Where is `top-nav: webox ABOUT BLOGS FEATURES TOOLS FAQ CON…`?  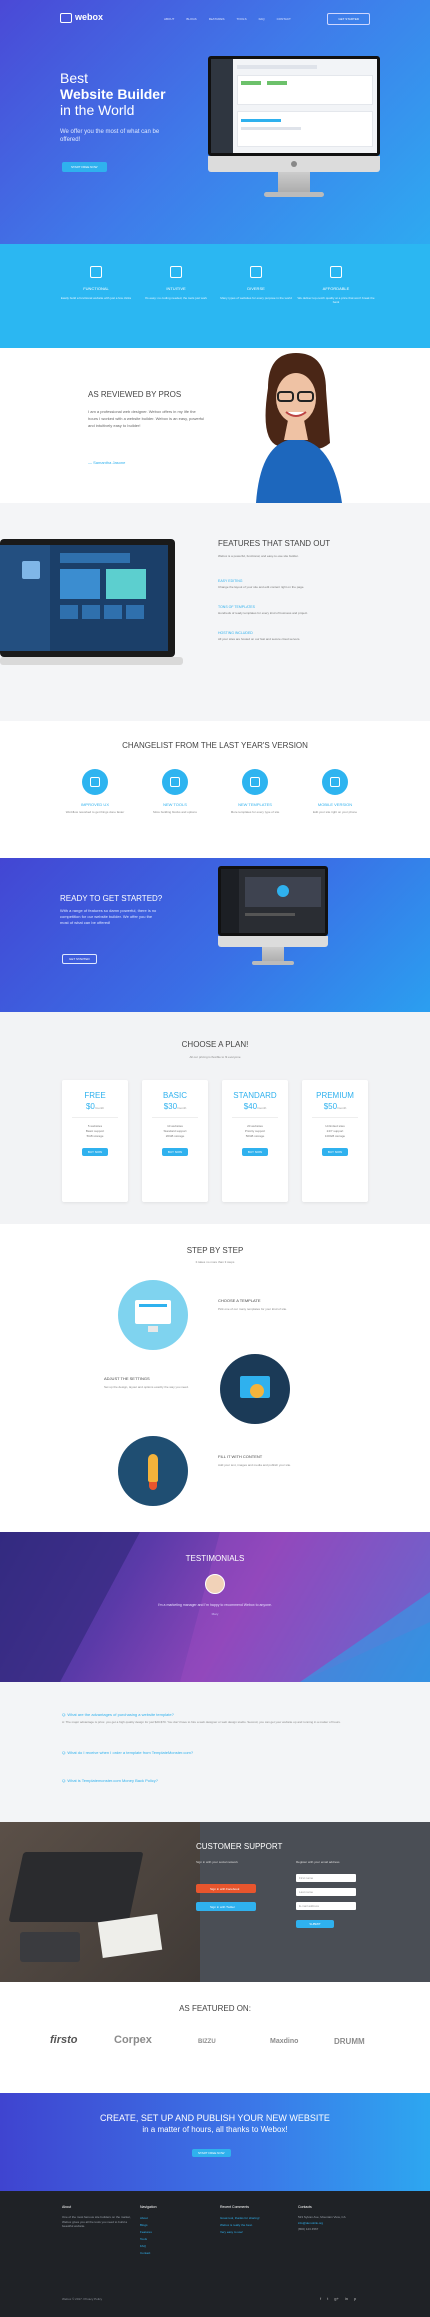 top-nav: webox ABOUT BLOGS FEATURES TOOLS FAQ CON… is located at coordinates (215, 19).